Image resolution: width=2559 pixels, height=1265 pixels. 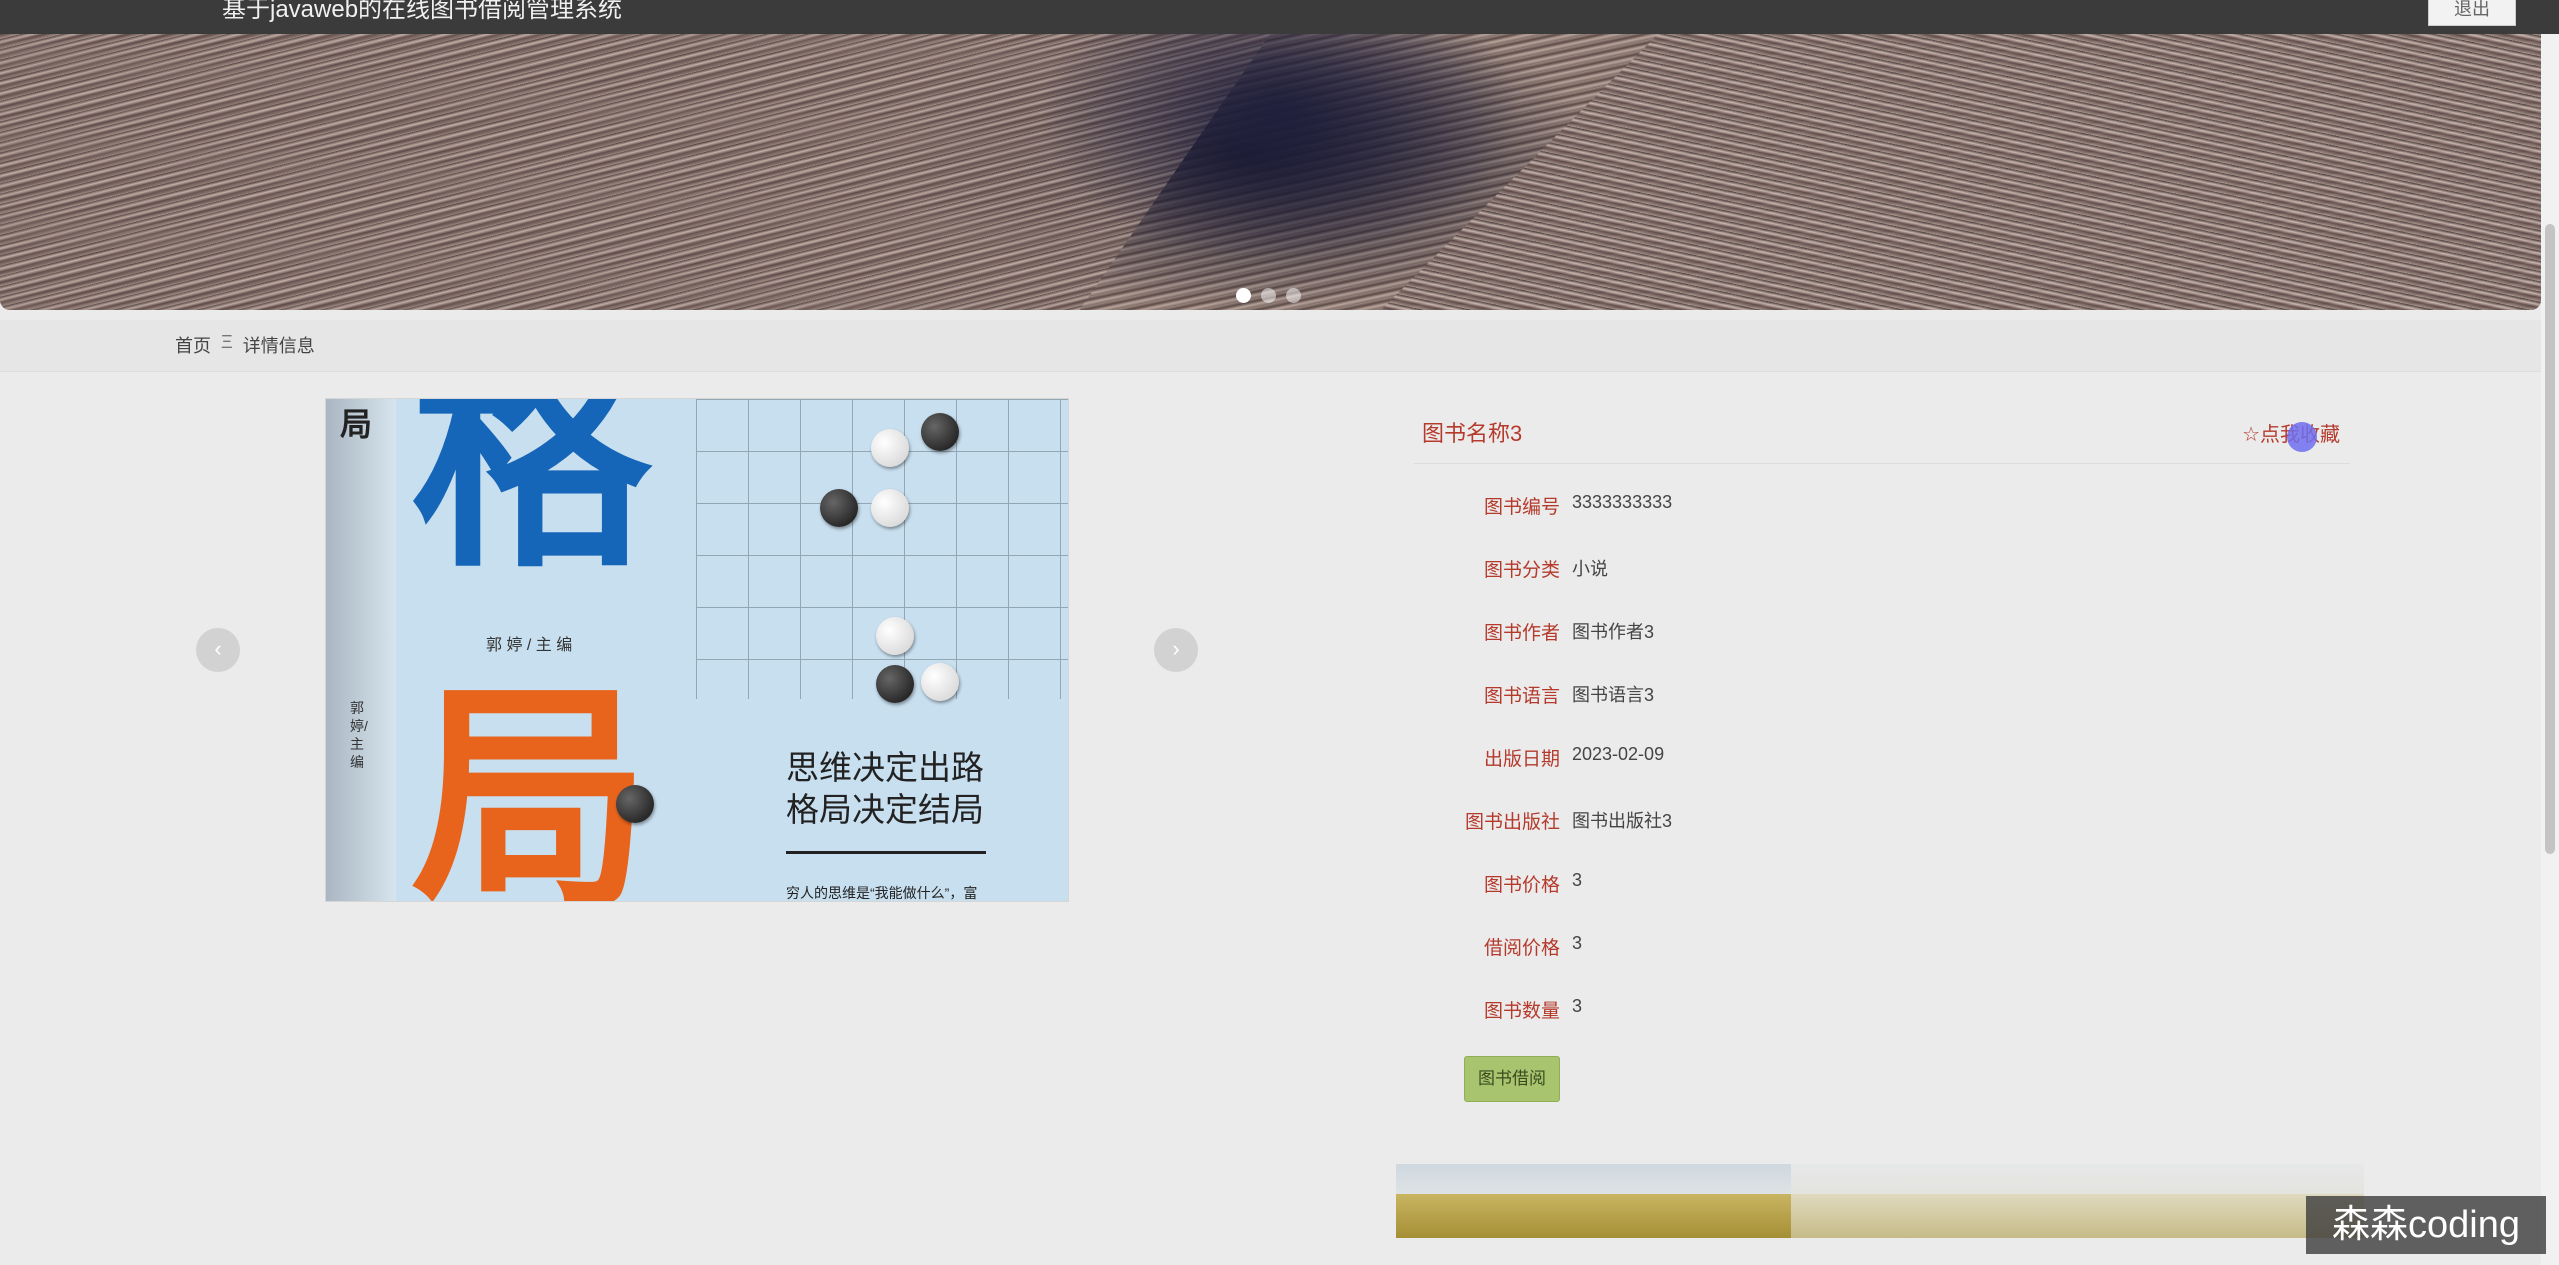 What do you see at coordinates (1882, 507) in the screenshot?
I see `field-row: 图书编号 3333333333` at bounding box center [1882, 507].